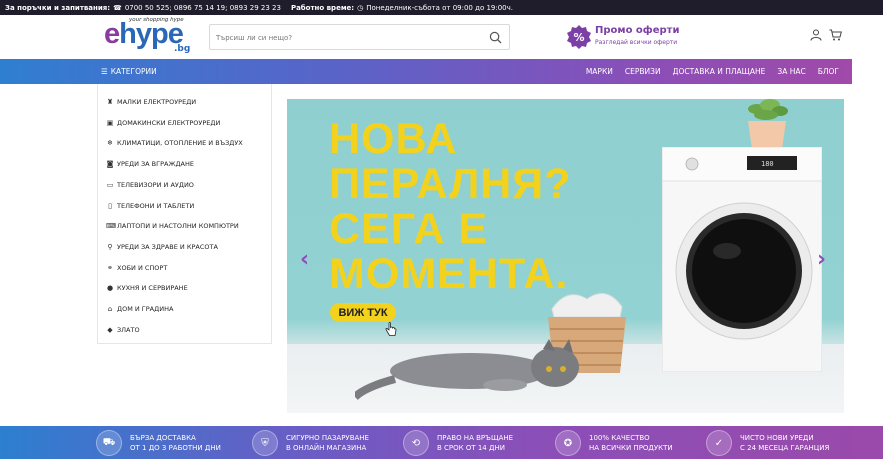  Describe the element at coordinates (180, 143) in the screenshot. I see `sidebar-item-label: КЛИМАТИЦИ, ОТОПЛЕНИЕ И ВЪЗДУХ` at that location.